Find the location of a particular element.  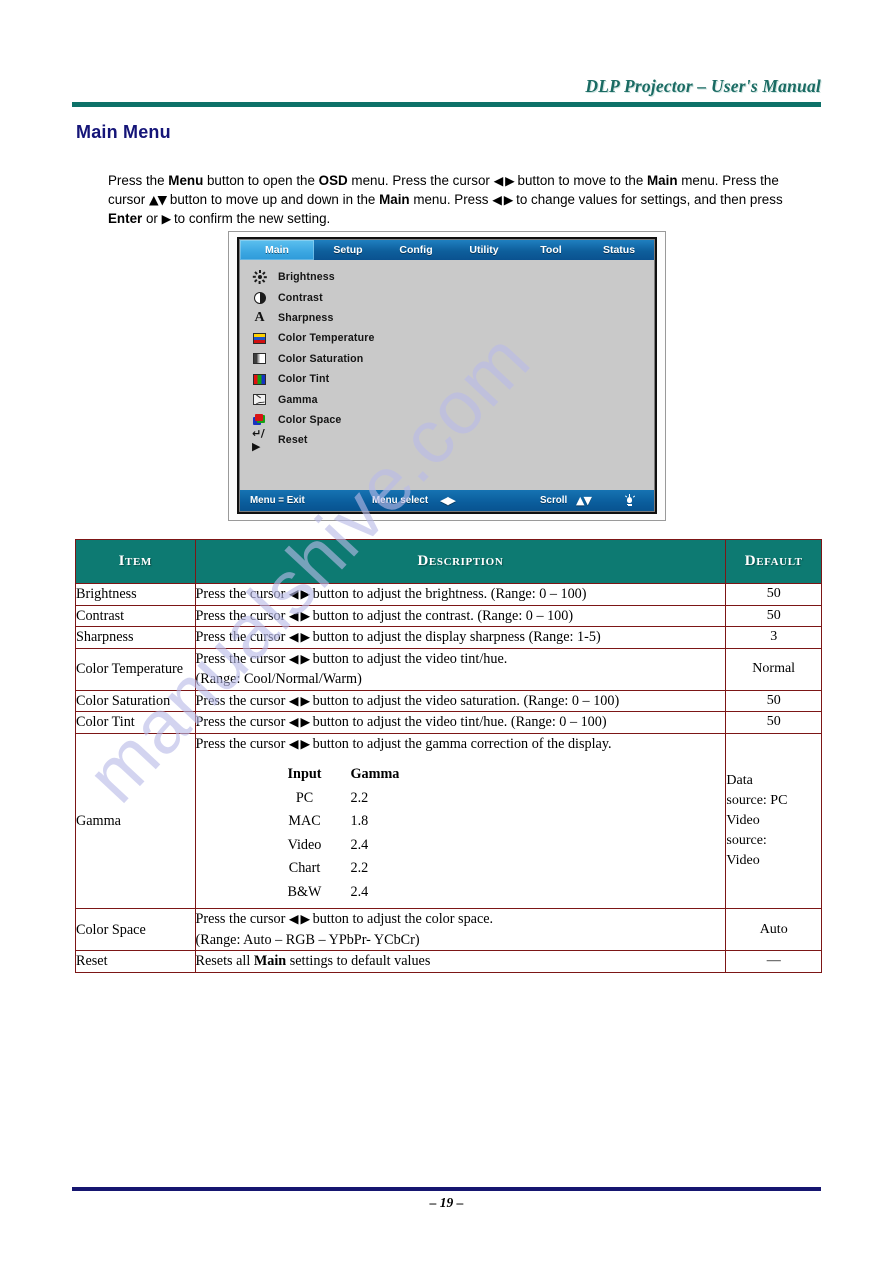

desc-bold-keyword: Main is located at coordinates (270, 961).